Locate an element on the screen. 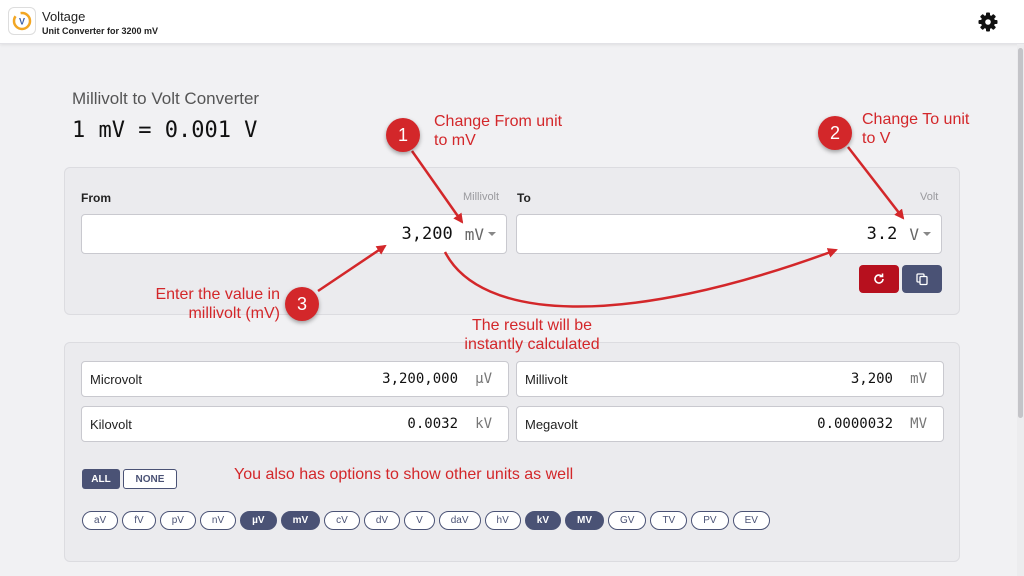 Image resolution: width=1024 pixels, height=576 pixels. arrow-step3 is located at coordinates (352, 268).